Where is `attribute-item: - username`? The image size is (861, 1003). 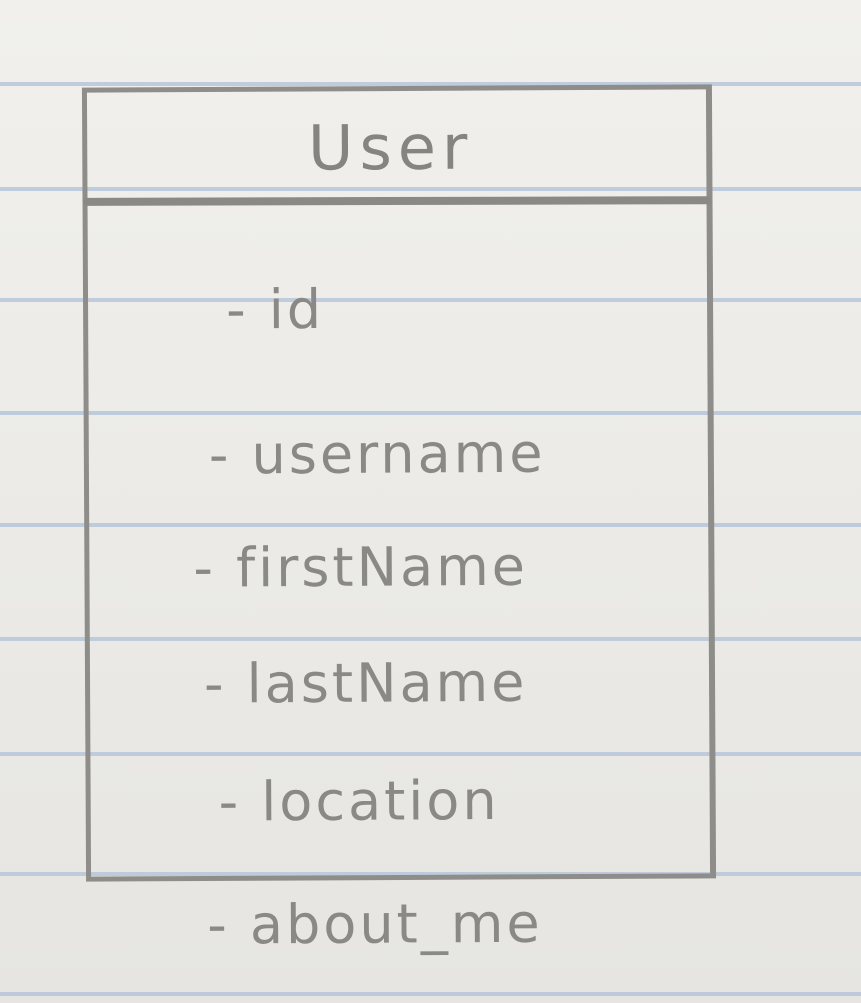 attribute-item: - username is located at coordinates (377, 454).